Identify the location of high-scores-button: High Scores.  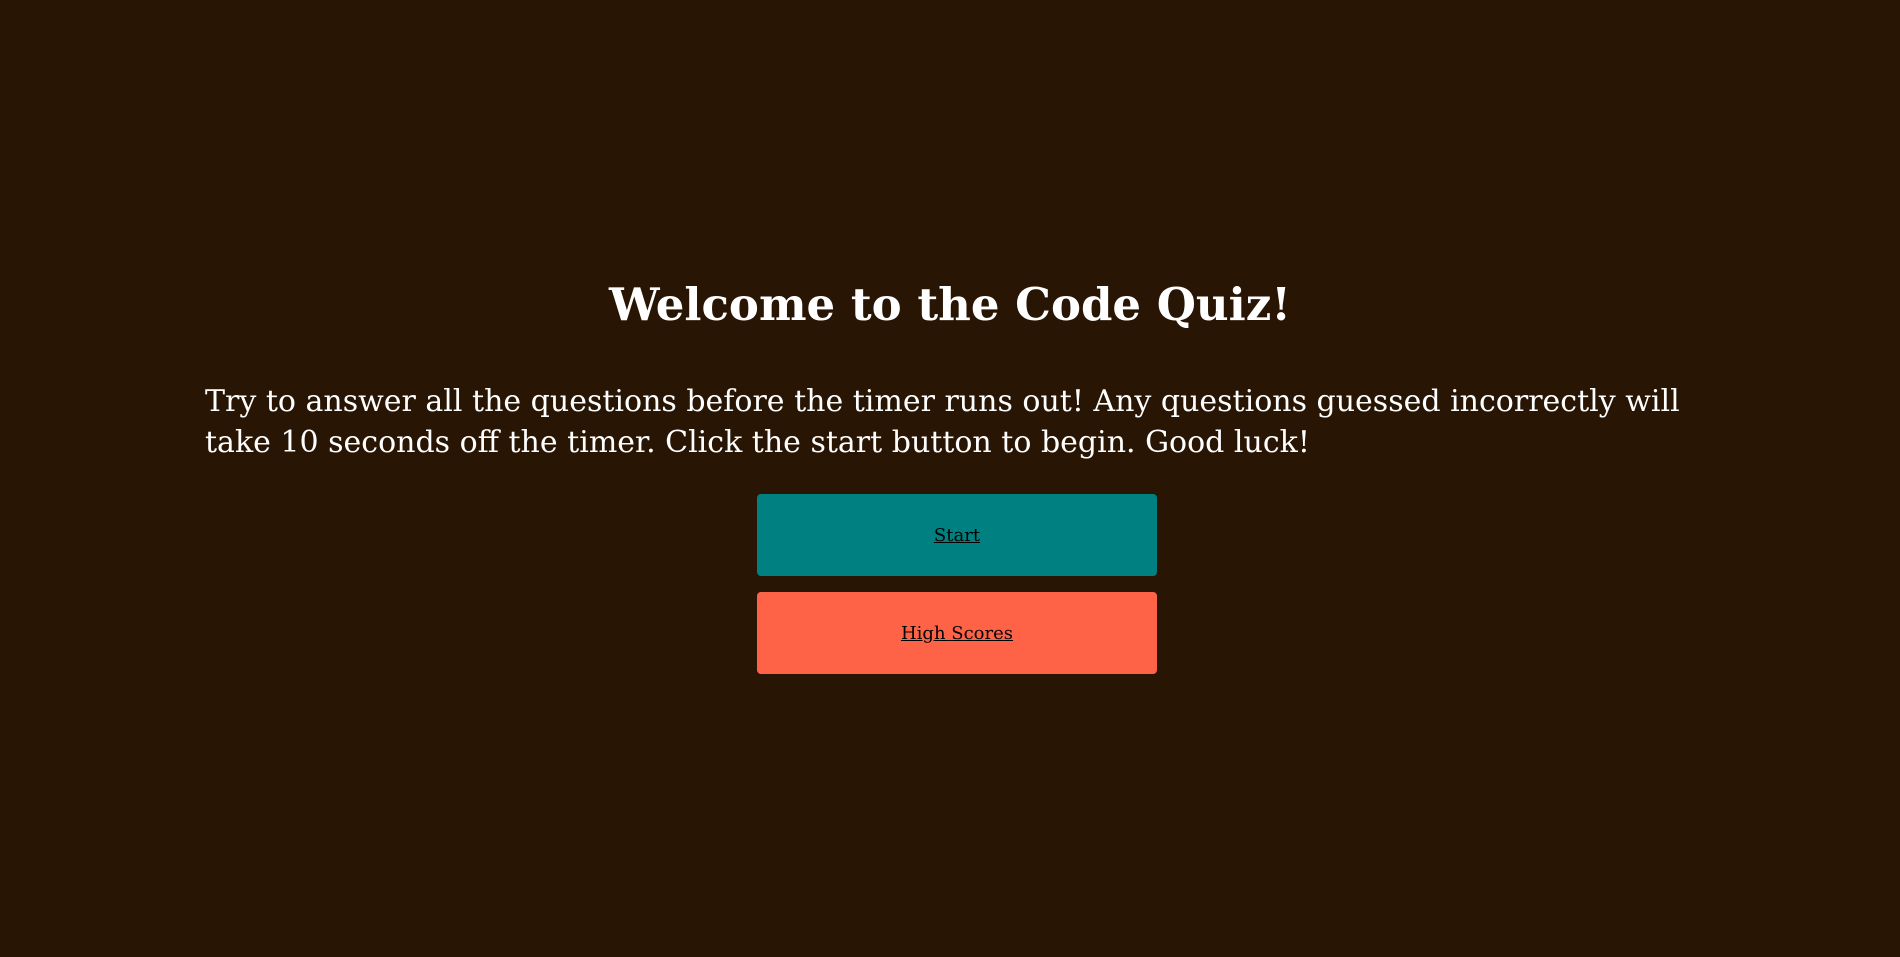
(957, 633).